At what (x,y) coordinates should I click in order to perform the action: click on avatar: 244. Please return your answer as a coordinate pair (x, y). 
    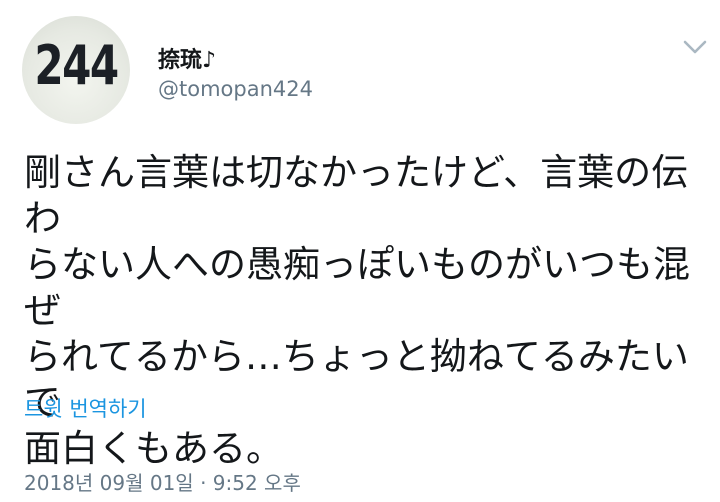
    Looking at the image, I should click on (76, 70).